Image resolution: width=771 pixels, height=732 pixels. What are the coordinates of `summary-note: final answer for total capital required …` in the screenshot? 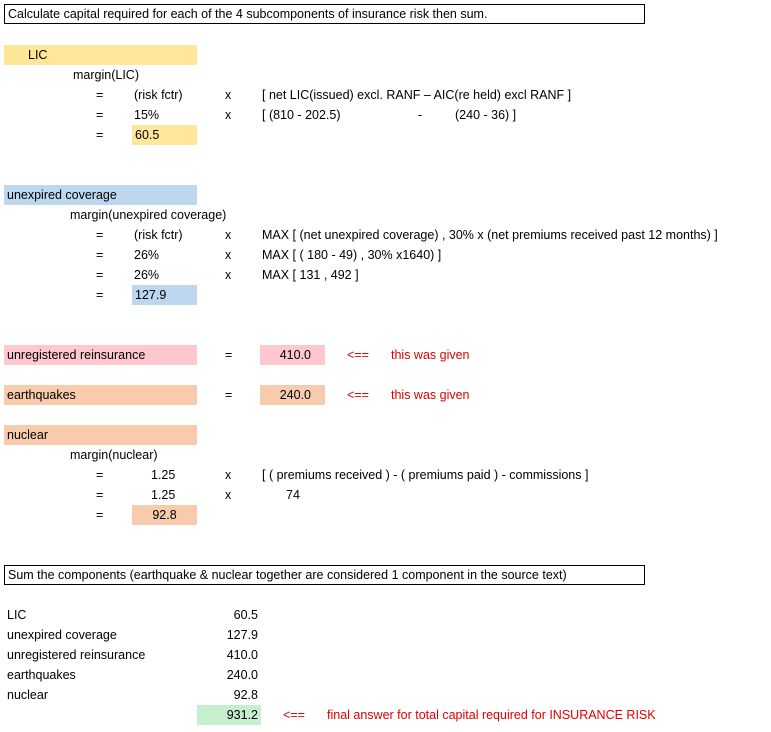 It's located at (491, 715).